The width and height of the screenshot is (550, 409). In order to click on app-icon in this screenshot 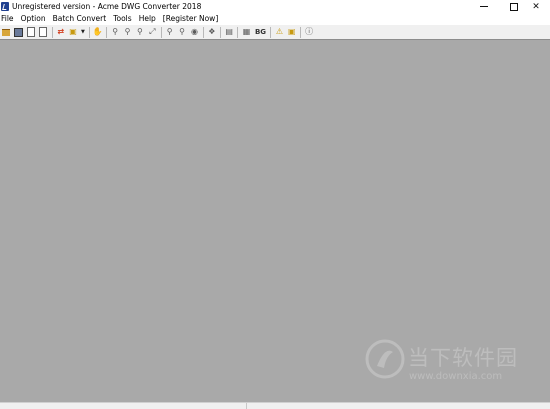, I will do `click(5, 6)`.